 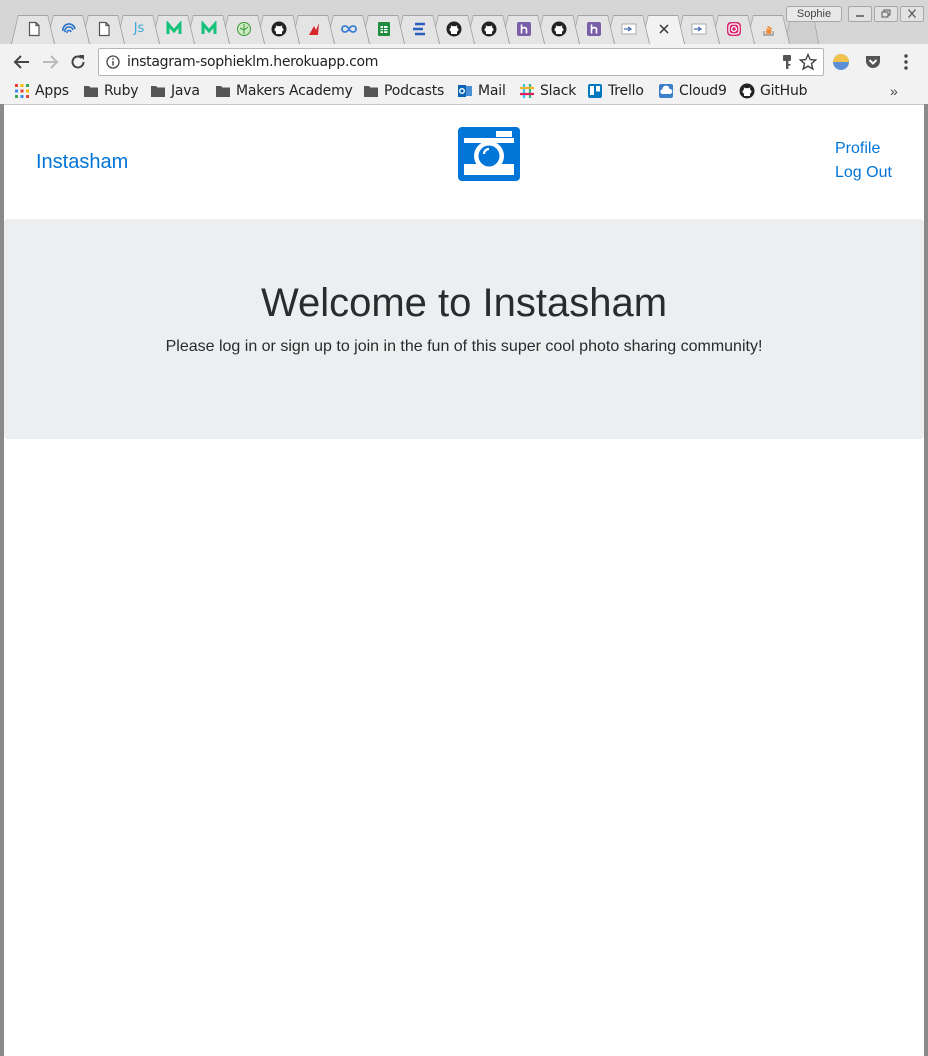 What do you see at coordinates (489, 154) in the screenshot?
I see `camera-icon` at bounding box center [489, 154].